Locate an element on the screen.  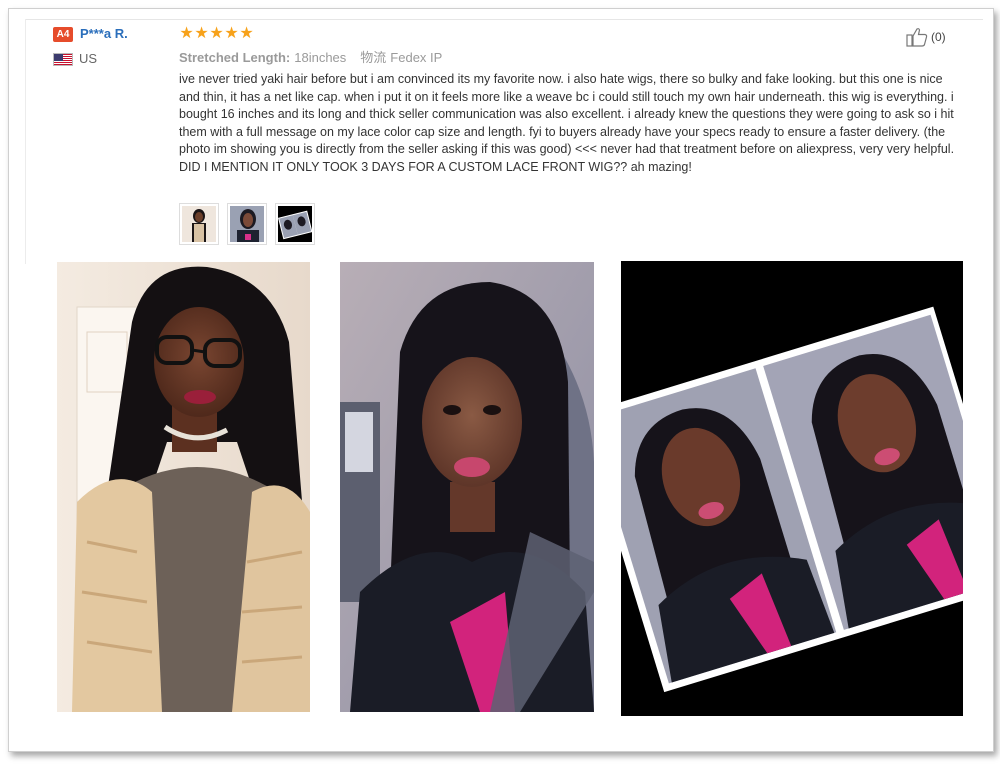
thumbs-up-icon is located at coordinates (917, 37).